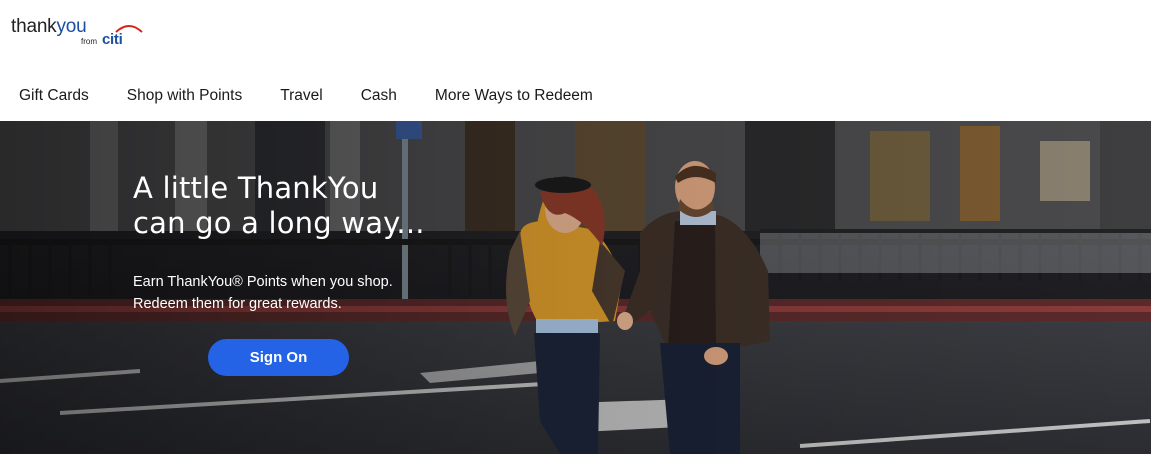  Describe the element at coordinates (256, 188) in the screenshot. I see `hero-title-line-1: A little ThankYou` at that location.